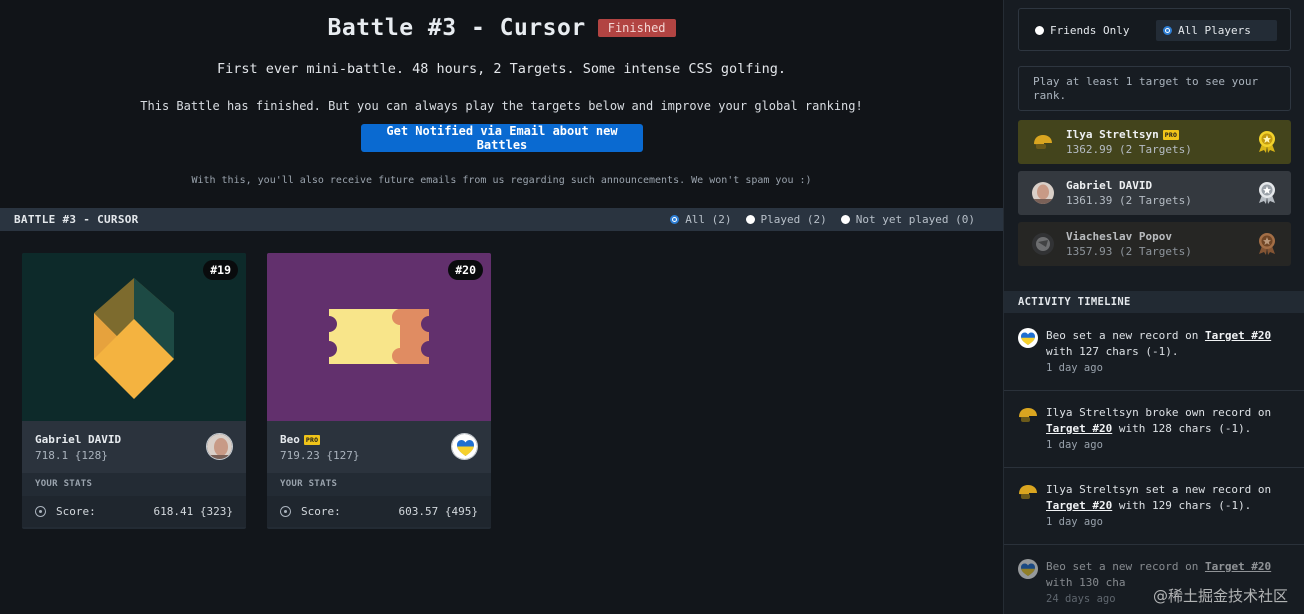  What do you see at coordinates (1090, 30) in the screenshot?
I see `scope-label: Friends Only` at bounding box center [1090, 30].